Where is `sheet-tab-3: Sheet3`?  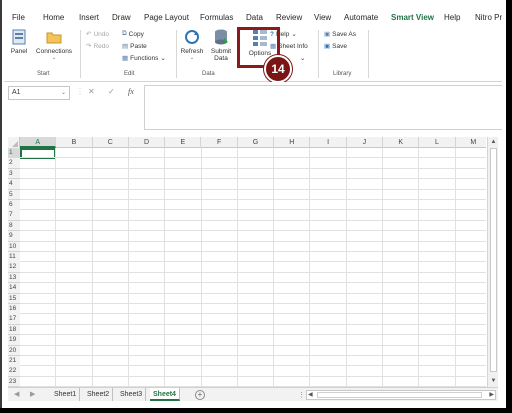 sheet-tab-3: Sheet3 is located at coordinates (132, 394).